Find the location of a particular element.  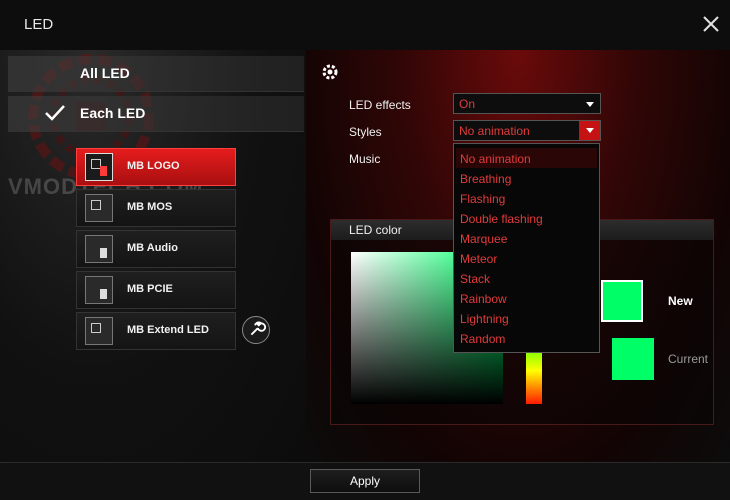

checkmark-icon is located at coordinates (55, 113).